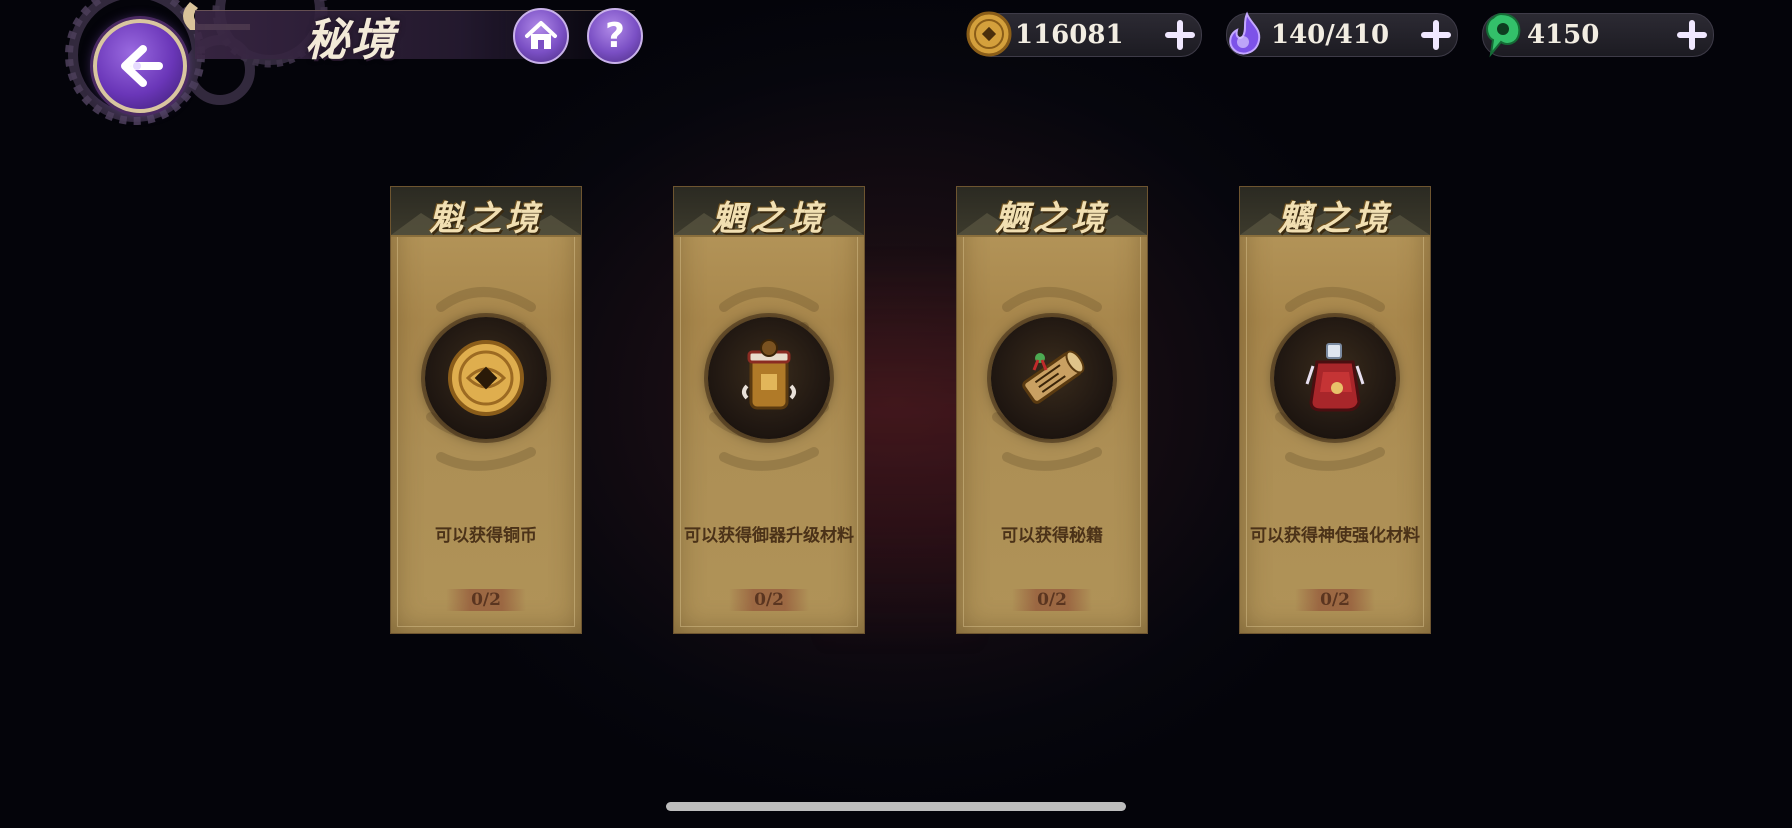  I want to click on home-indicator, so click(896, 806).